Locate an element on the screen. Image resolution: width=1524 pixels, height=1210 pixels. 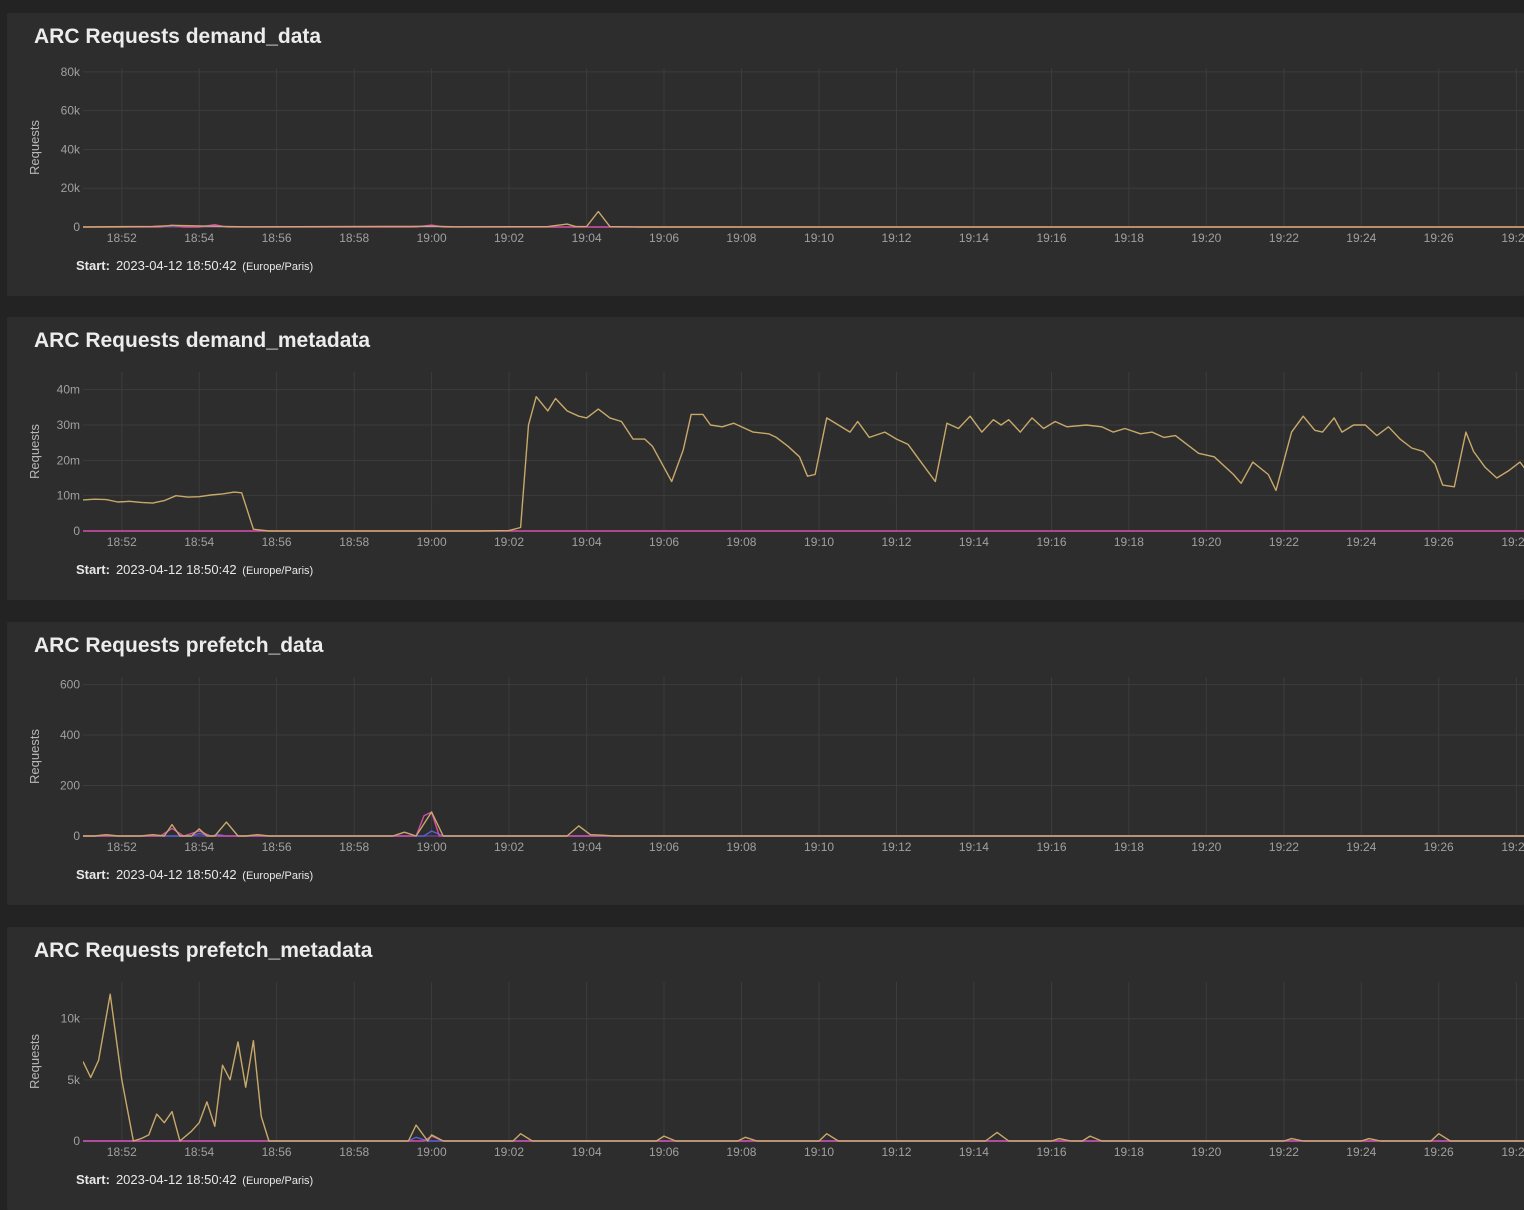
y-tick-label: 60k is located at coordinates (71, 111).